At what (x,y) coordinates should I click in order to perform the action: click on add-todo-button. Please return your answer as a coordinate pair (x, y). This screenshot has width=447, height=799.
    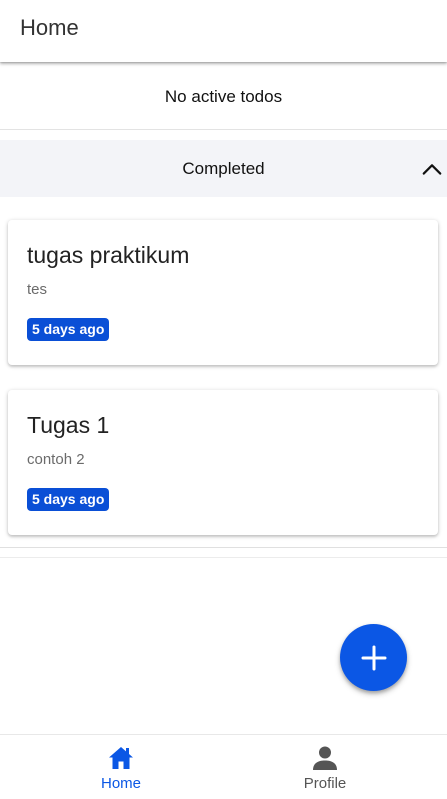
    Looking at the image, I should click on (373, 657).